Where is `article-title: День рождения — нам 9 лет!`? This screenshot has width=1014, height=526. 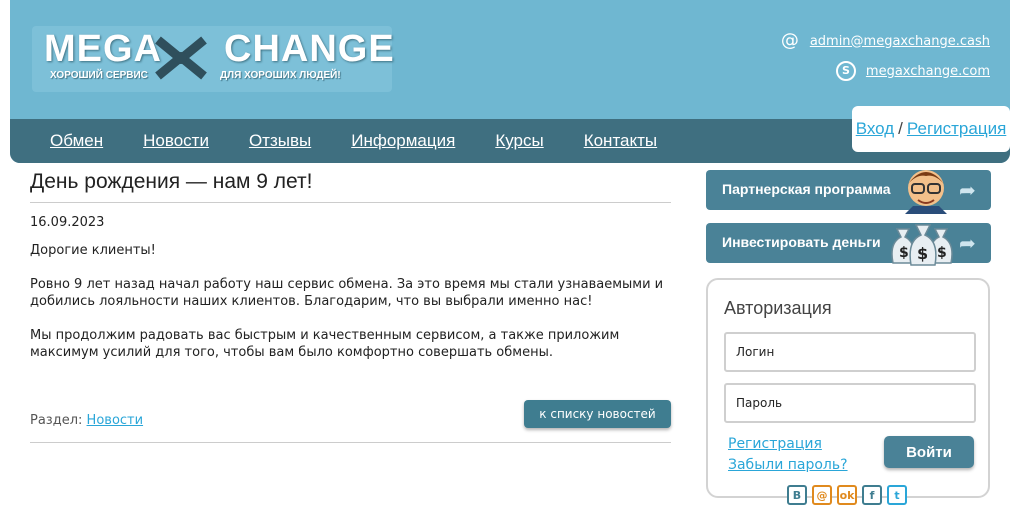
article-title: День рождения — нам 9 лет! is located at coordinates (350, 186).